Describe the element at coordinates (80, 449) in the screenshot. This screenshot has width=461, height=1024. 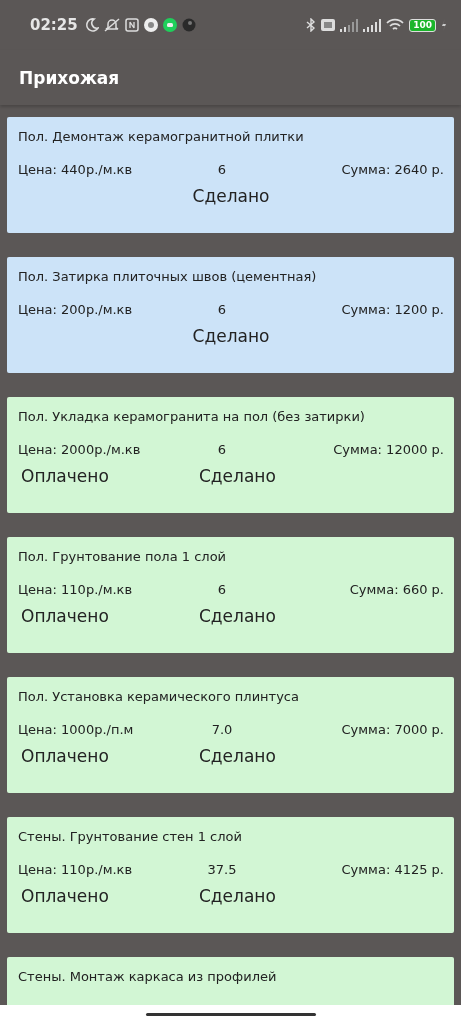
I see `price-text: Цена: 2000р./м.кв` at that location.